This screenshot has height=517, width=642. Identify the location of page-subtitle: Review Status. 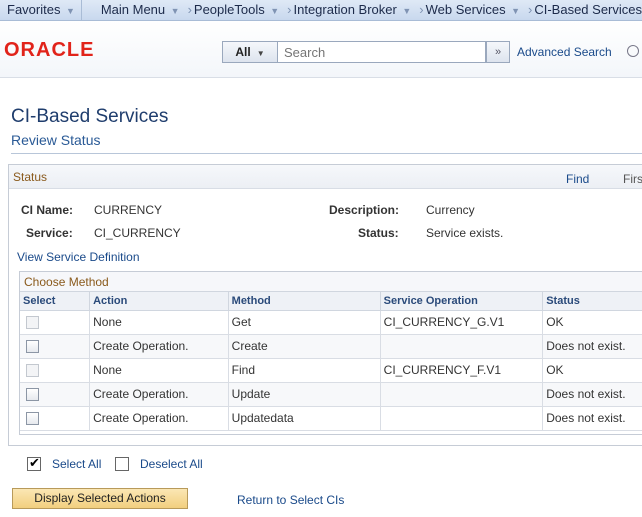
(56, 140).